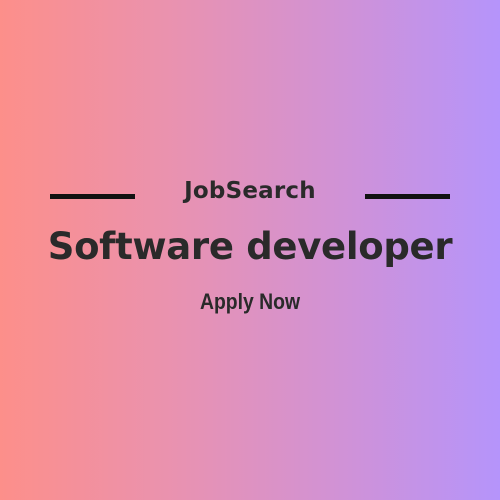 The image size is (500, 500). What do you see at coordinates (250, 246) in the screenshot?
I see `job-title: Software developer` at bounding box center [250, 246].